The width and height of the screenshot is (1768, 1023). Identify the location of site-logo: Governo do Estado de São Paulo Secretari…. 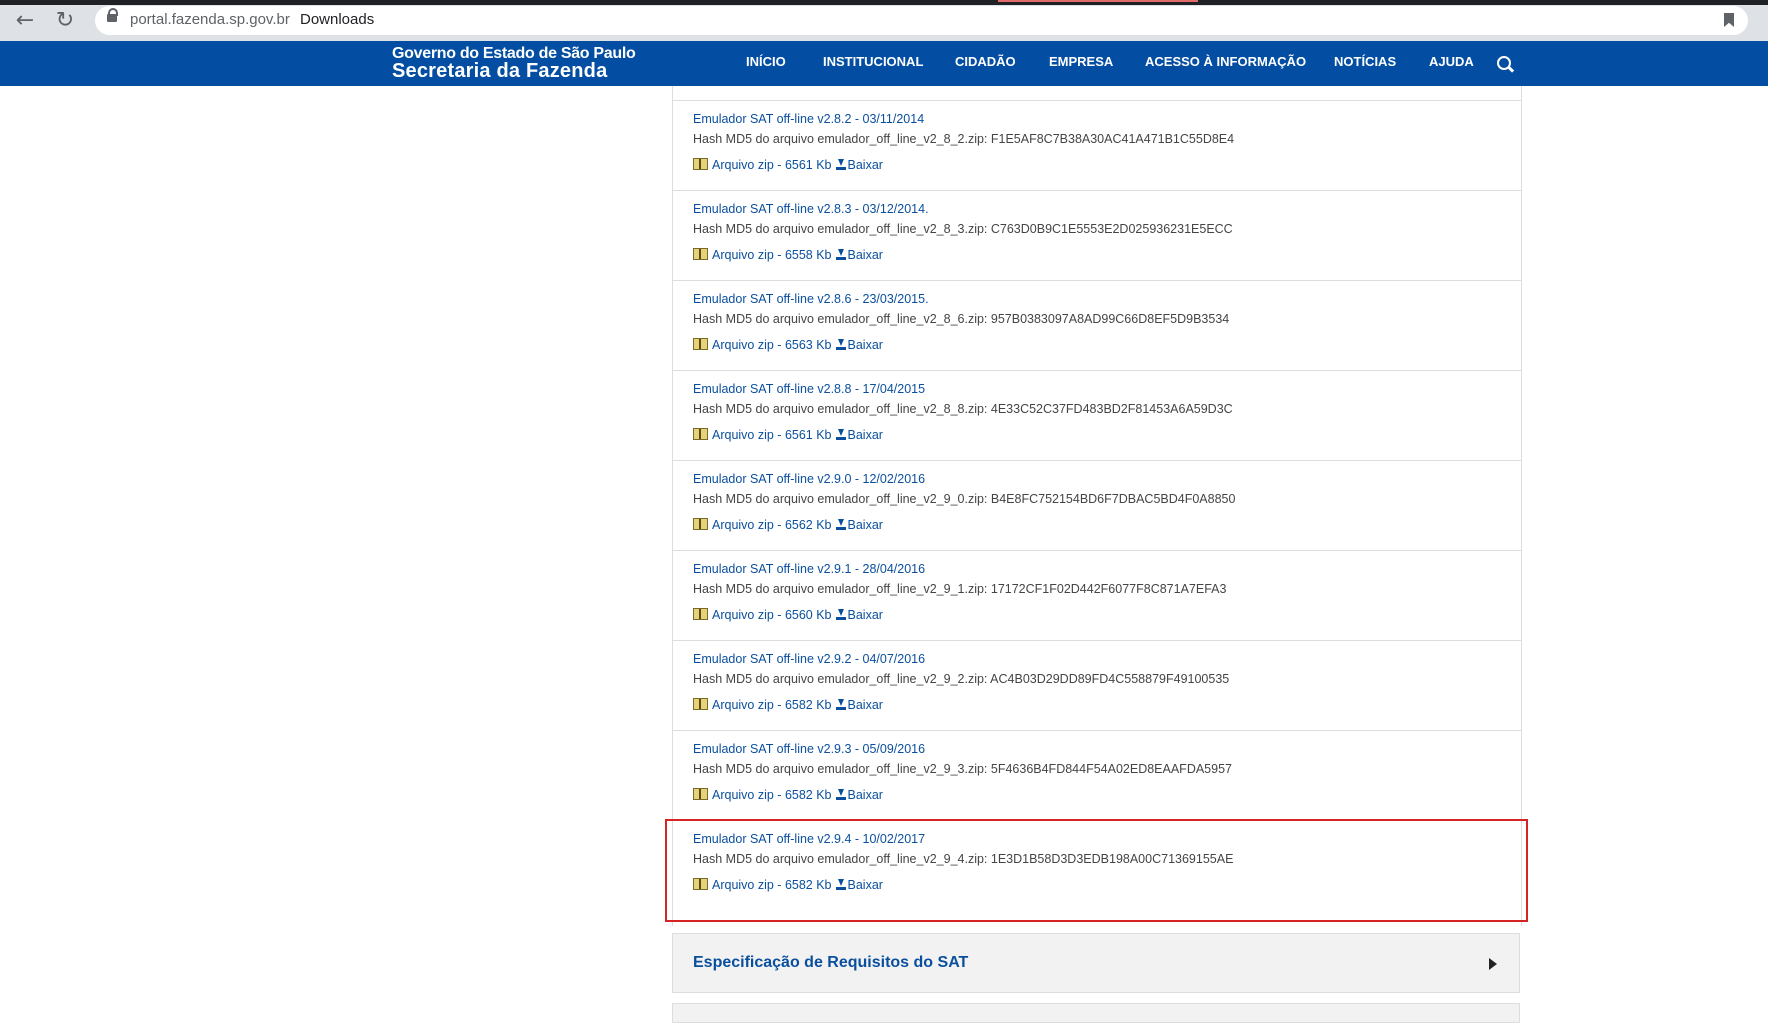
(514, 64).